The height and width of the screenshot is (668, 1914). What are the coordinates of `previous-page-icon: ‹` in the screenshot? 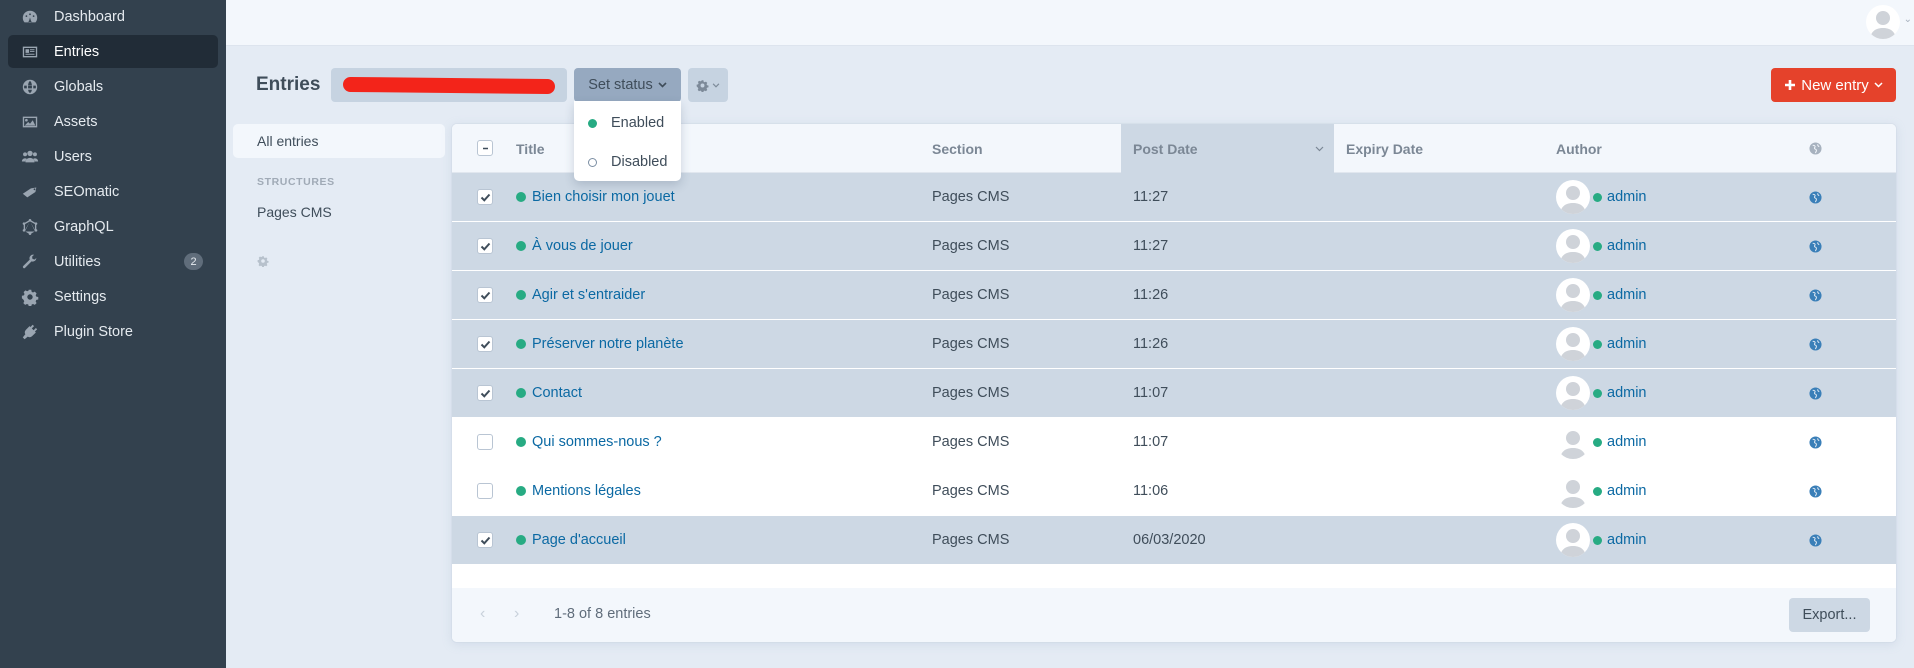 It's located at (482, 614).